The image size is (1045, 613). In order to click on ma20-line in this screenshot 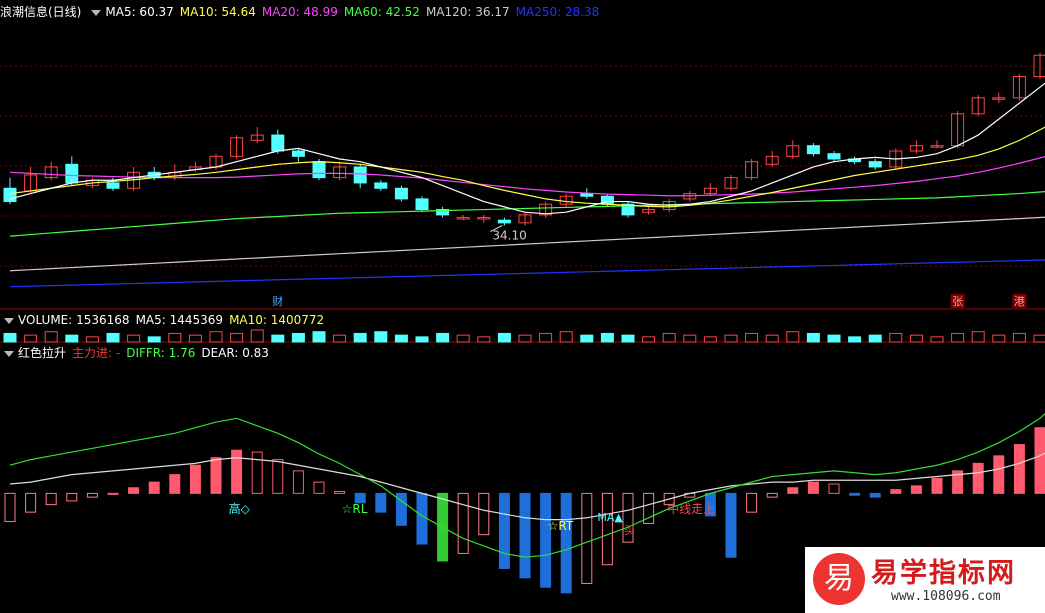, I will do `click(527, 176)`.